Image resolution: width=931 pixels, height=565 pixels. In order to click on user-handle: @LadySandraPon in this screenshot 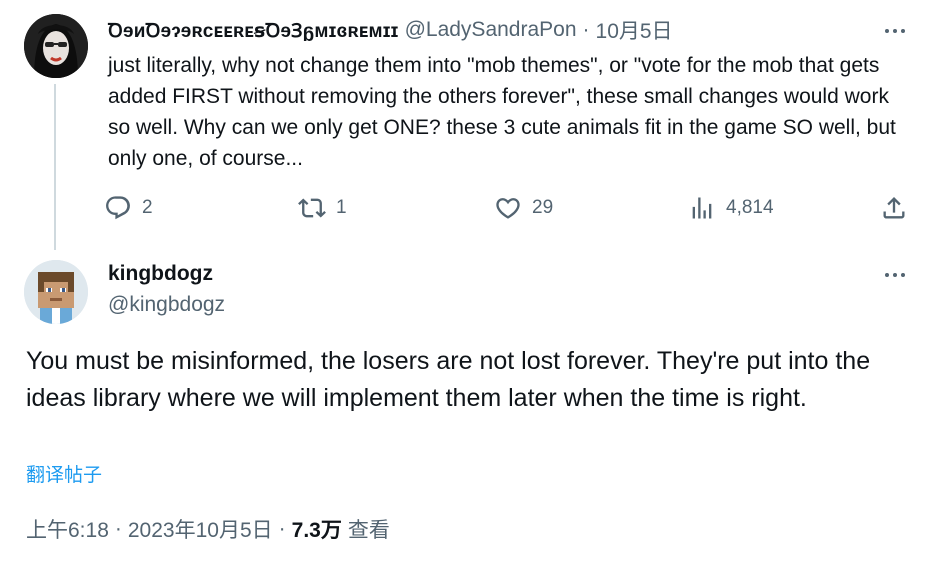, I will do `click(491, 30)`.